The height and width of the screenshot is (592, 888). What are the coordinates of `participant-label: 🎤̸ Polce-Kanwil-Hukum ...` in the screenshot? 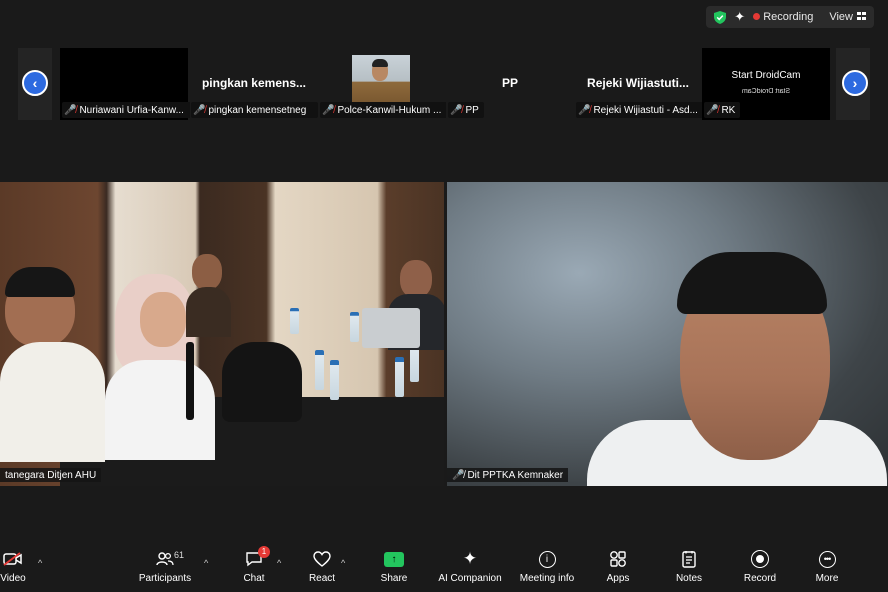 It's located at (385, 110).